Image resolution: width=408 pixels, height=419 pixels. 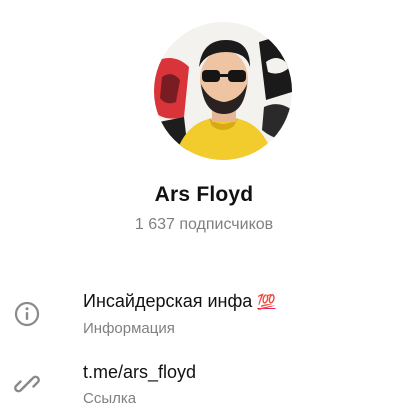 I want to click on channel-avatar, so click(x=223, y=91).